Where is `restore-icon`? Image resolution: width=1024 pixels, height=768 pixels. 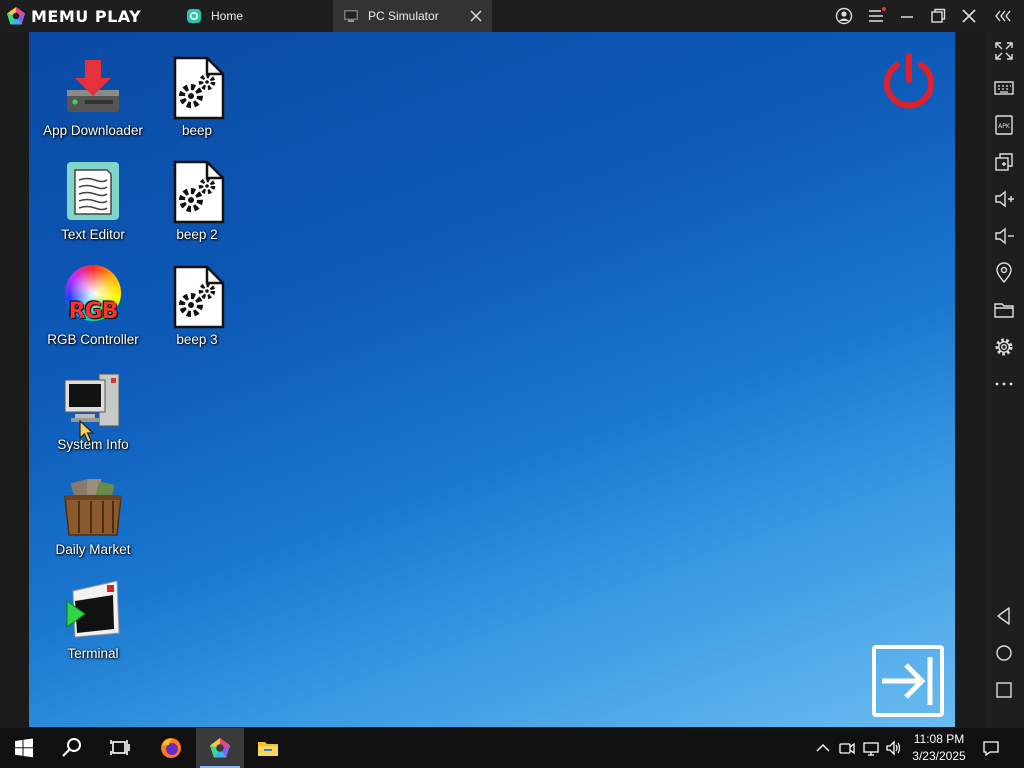 restore-icon is located at coordinates (938, 16).